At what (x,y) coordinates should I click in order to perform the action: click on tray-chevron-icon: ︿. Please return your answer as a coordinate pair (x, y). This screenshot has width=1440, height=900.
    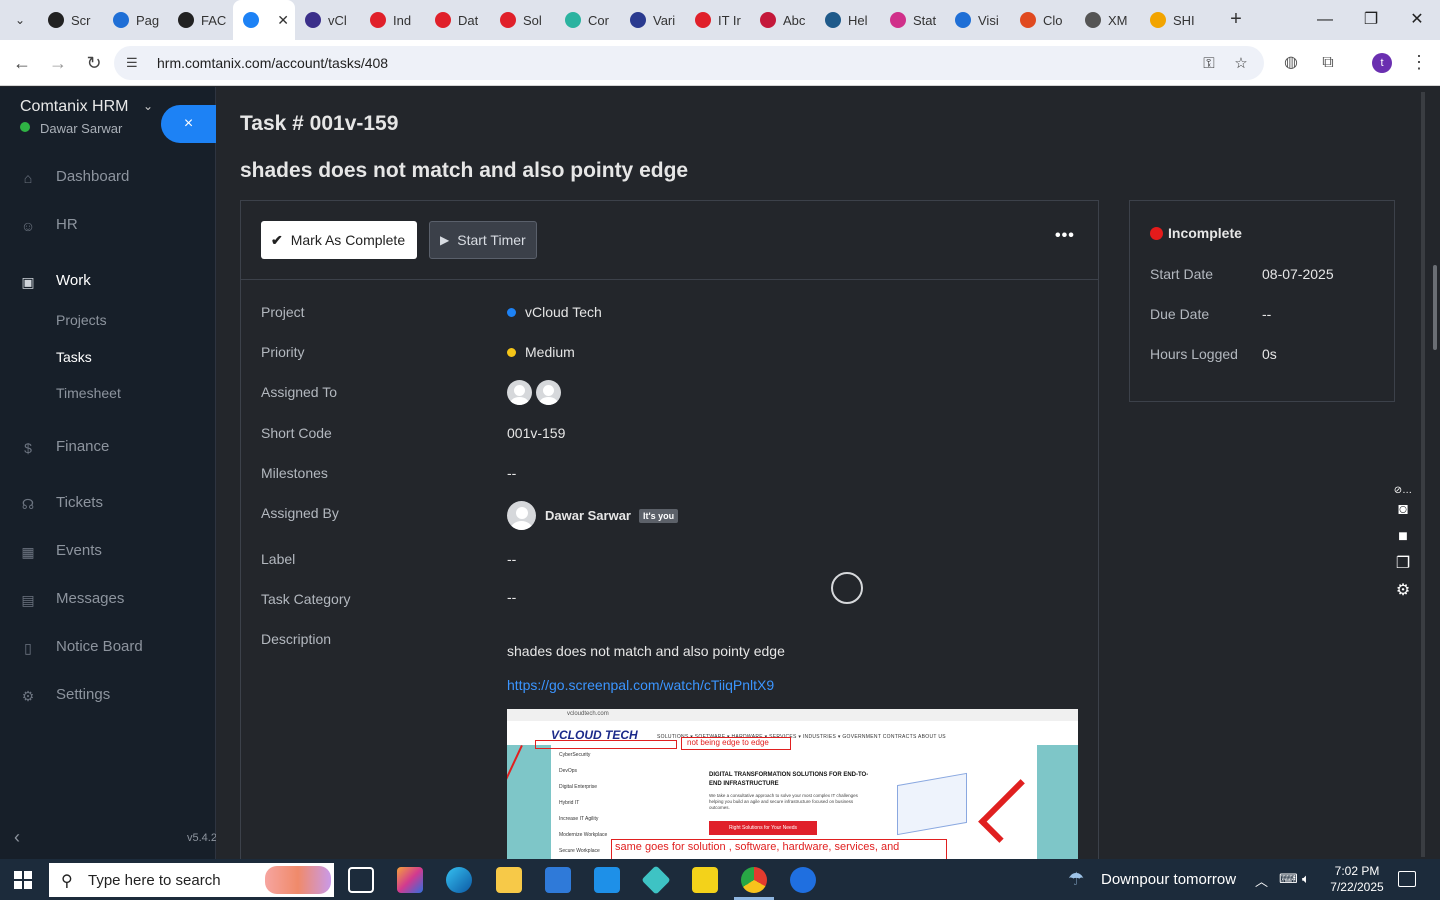
    Looking at the image, I should click on (1261, 880).